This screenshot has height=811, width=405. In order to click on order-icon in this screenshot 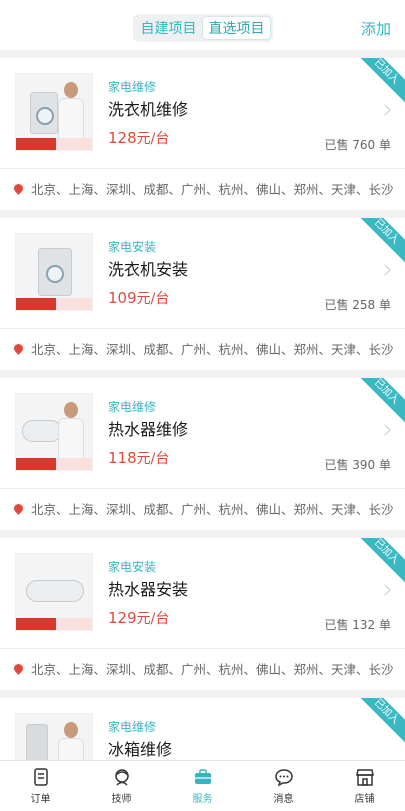, I will do `click(40, 777)`.